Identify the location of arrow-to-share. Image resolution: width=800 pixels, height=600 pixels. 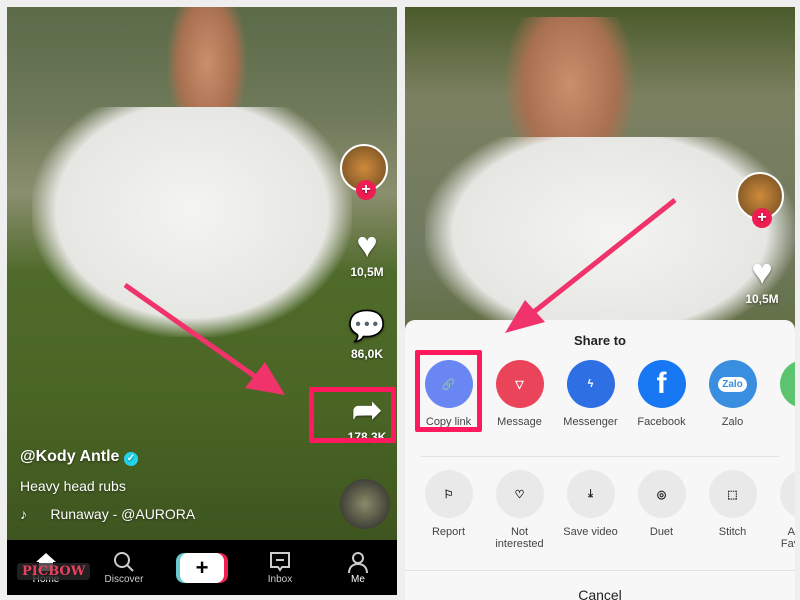
(204, 338).